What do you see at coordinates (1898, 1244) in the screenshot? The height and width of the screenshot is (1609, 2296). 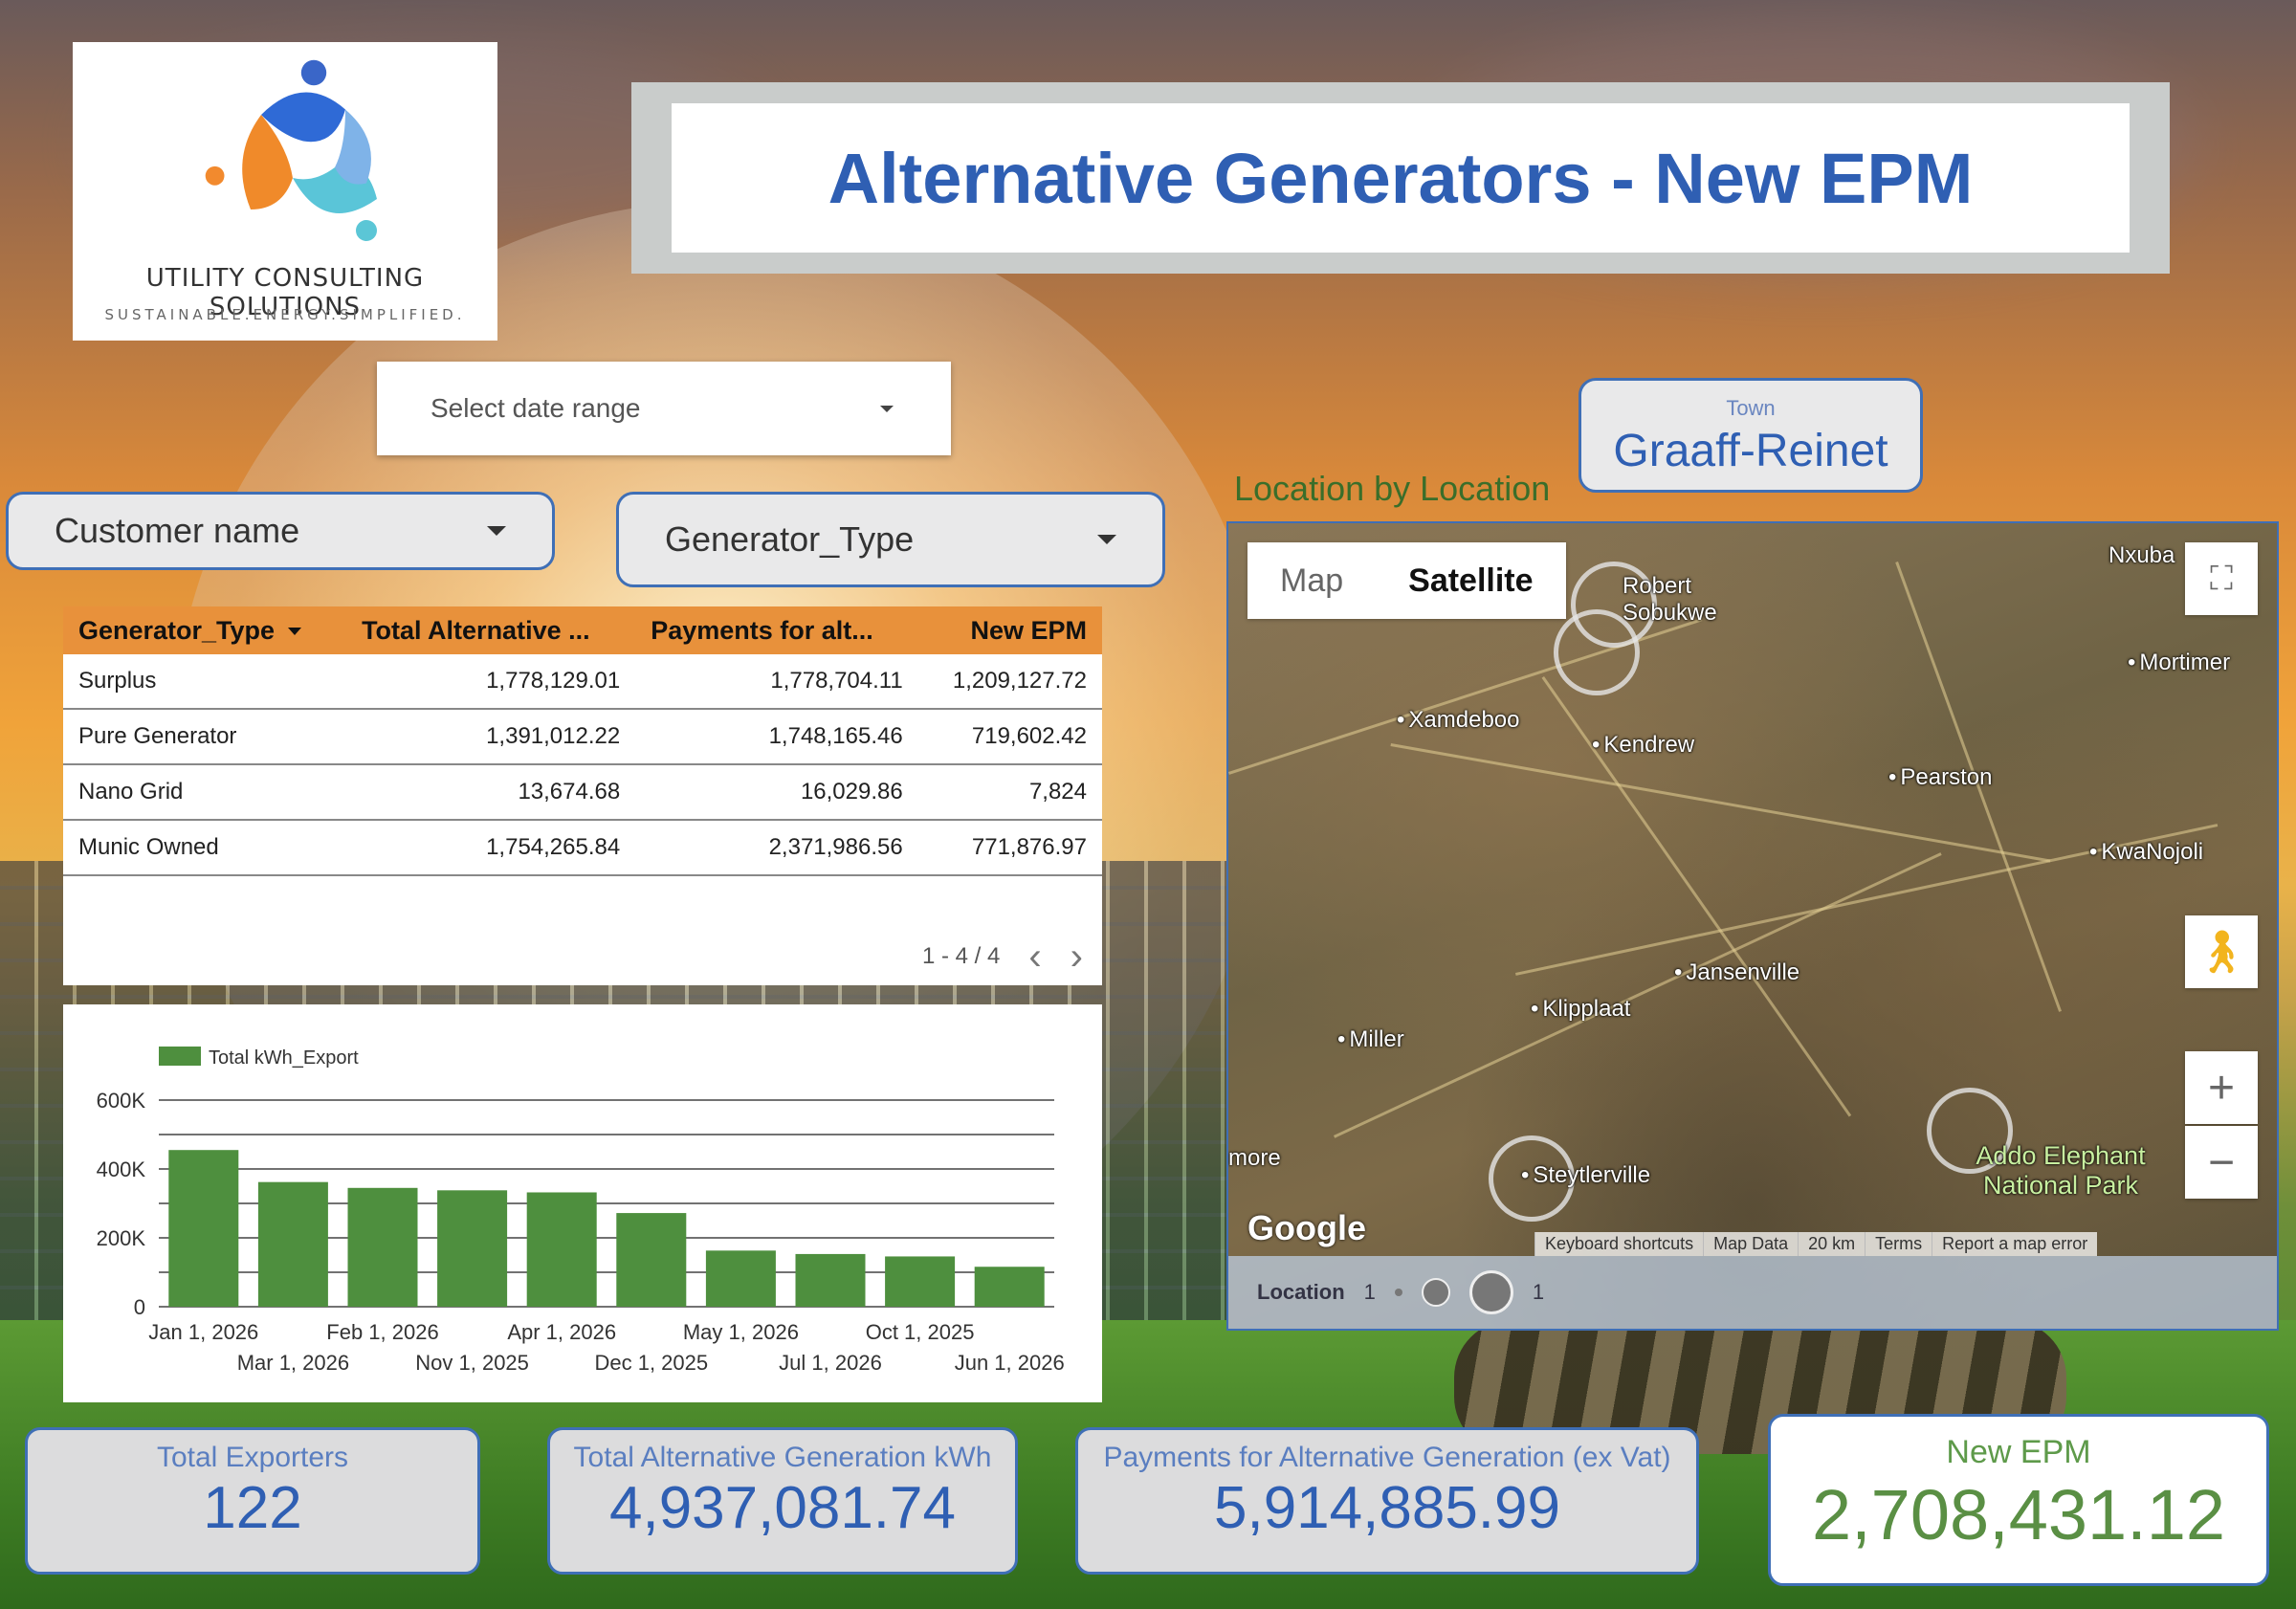 I see `terms-link: Terms` at bounding box center [1898, 1244].